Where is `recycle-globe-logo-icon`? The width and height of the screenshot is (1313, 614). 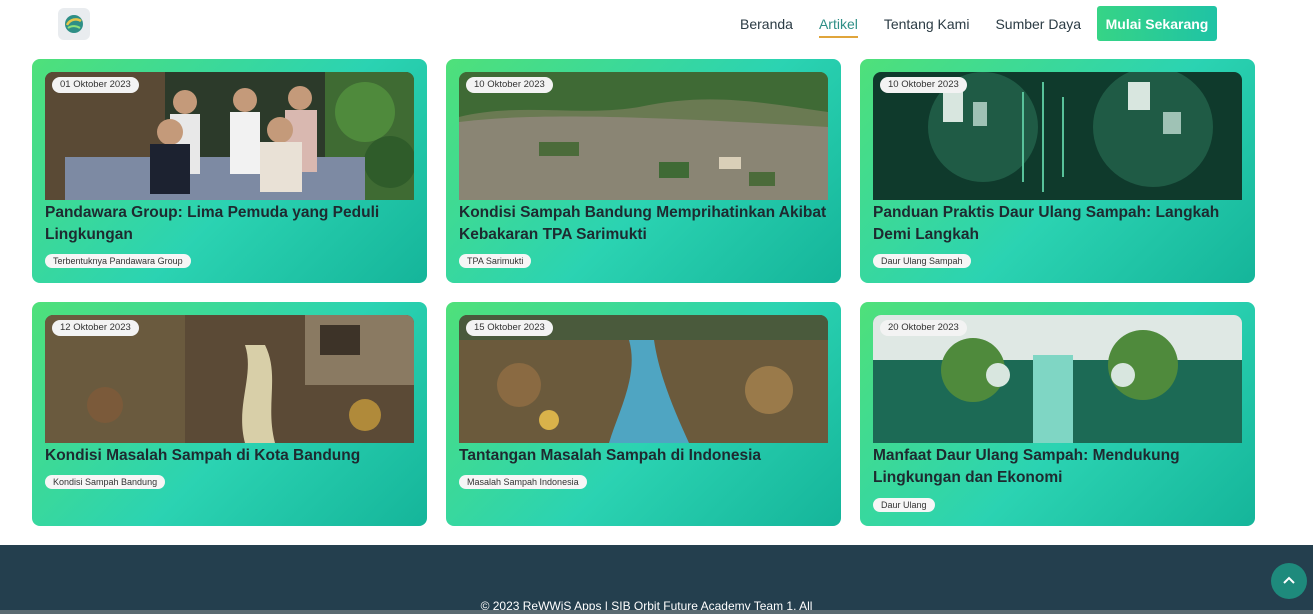 recycle-globe-logo-icon is located at coordinates (74, 24).